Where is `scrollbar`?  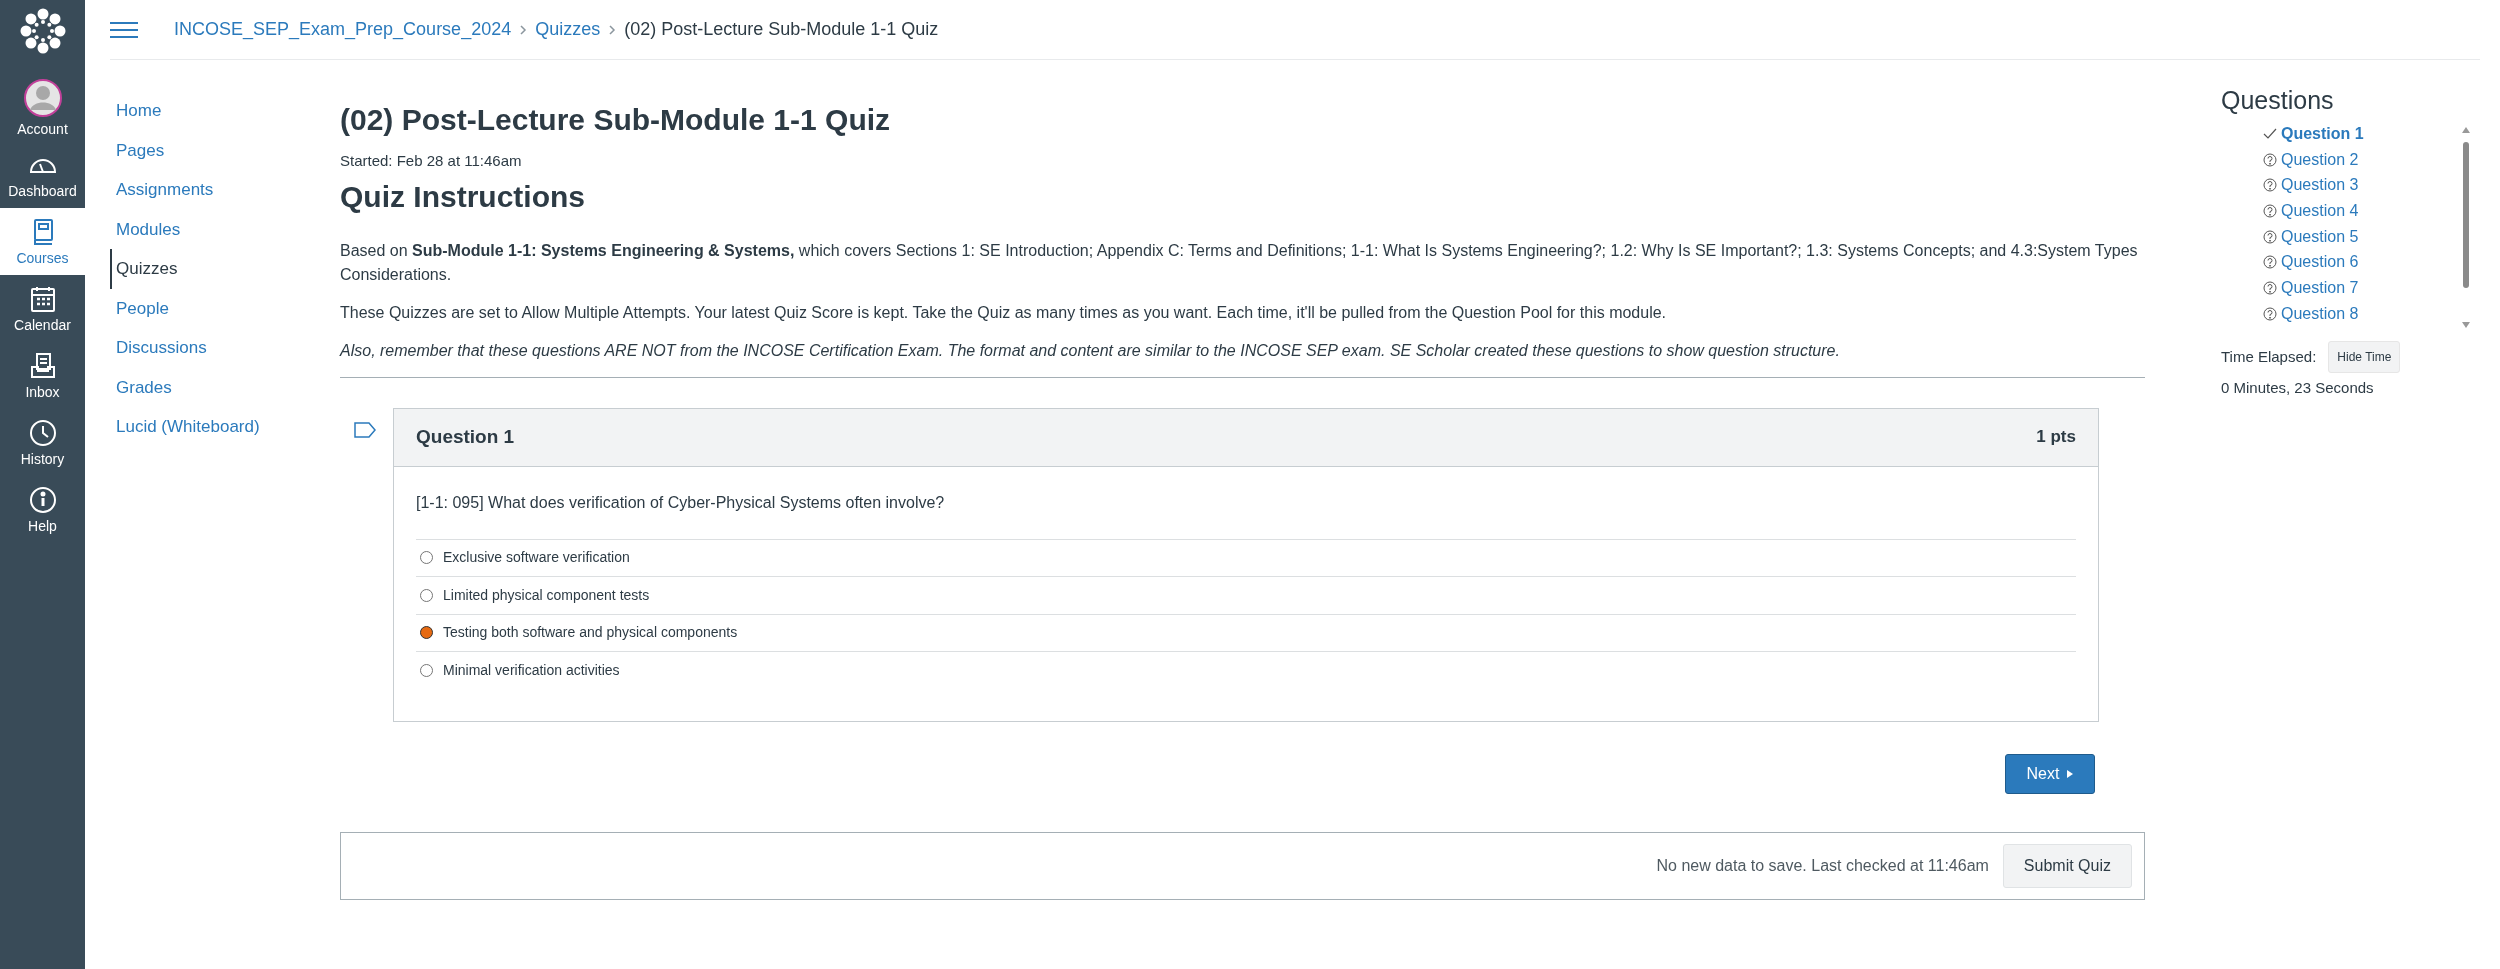
scrollbar is located at coordinates (2466, 227).